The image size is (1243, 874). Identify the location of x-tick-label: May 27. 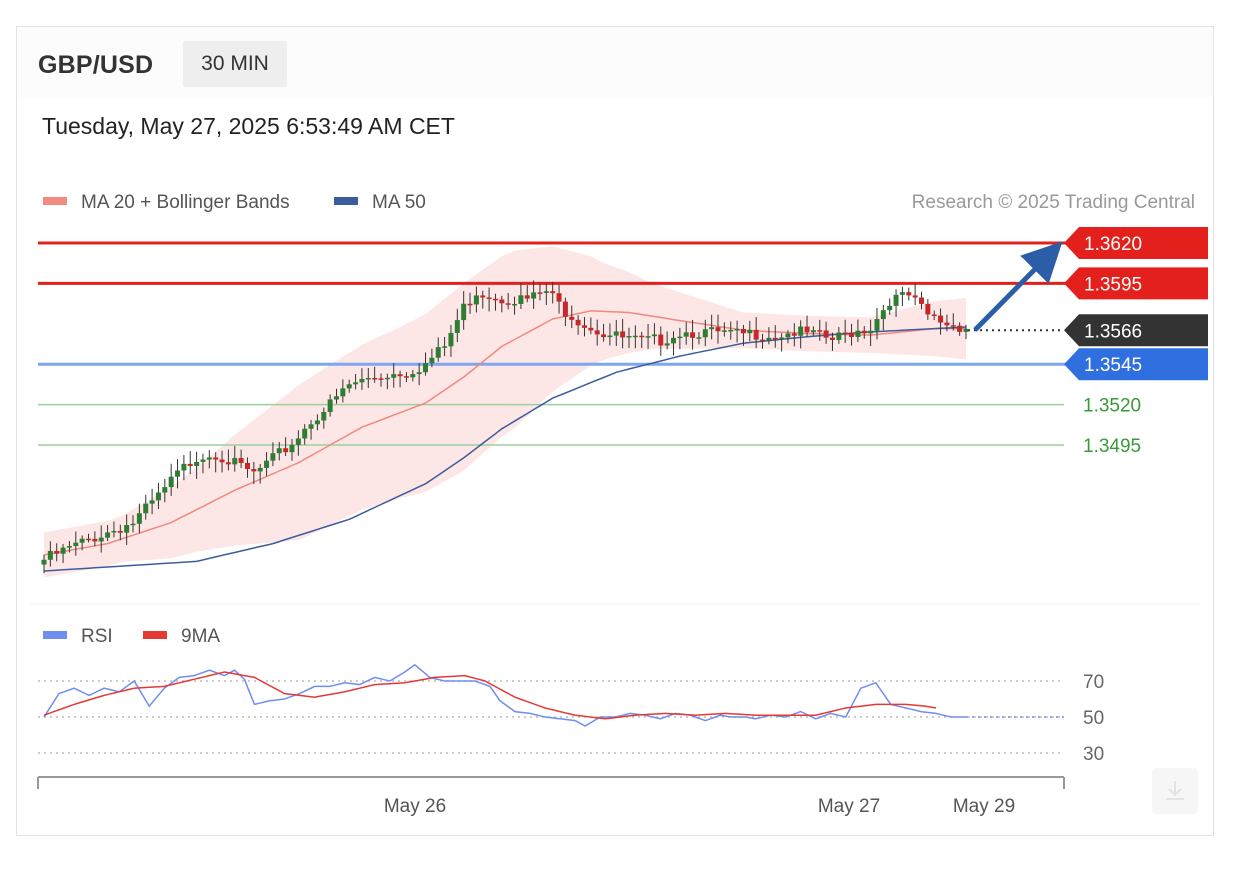
(849, 806).